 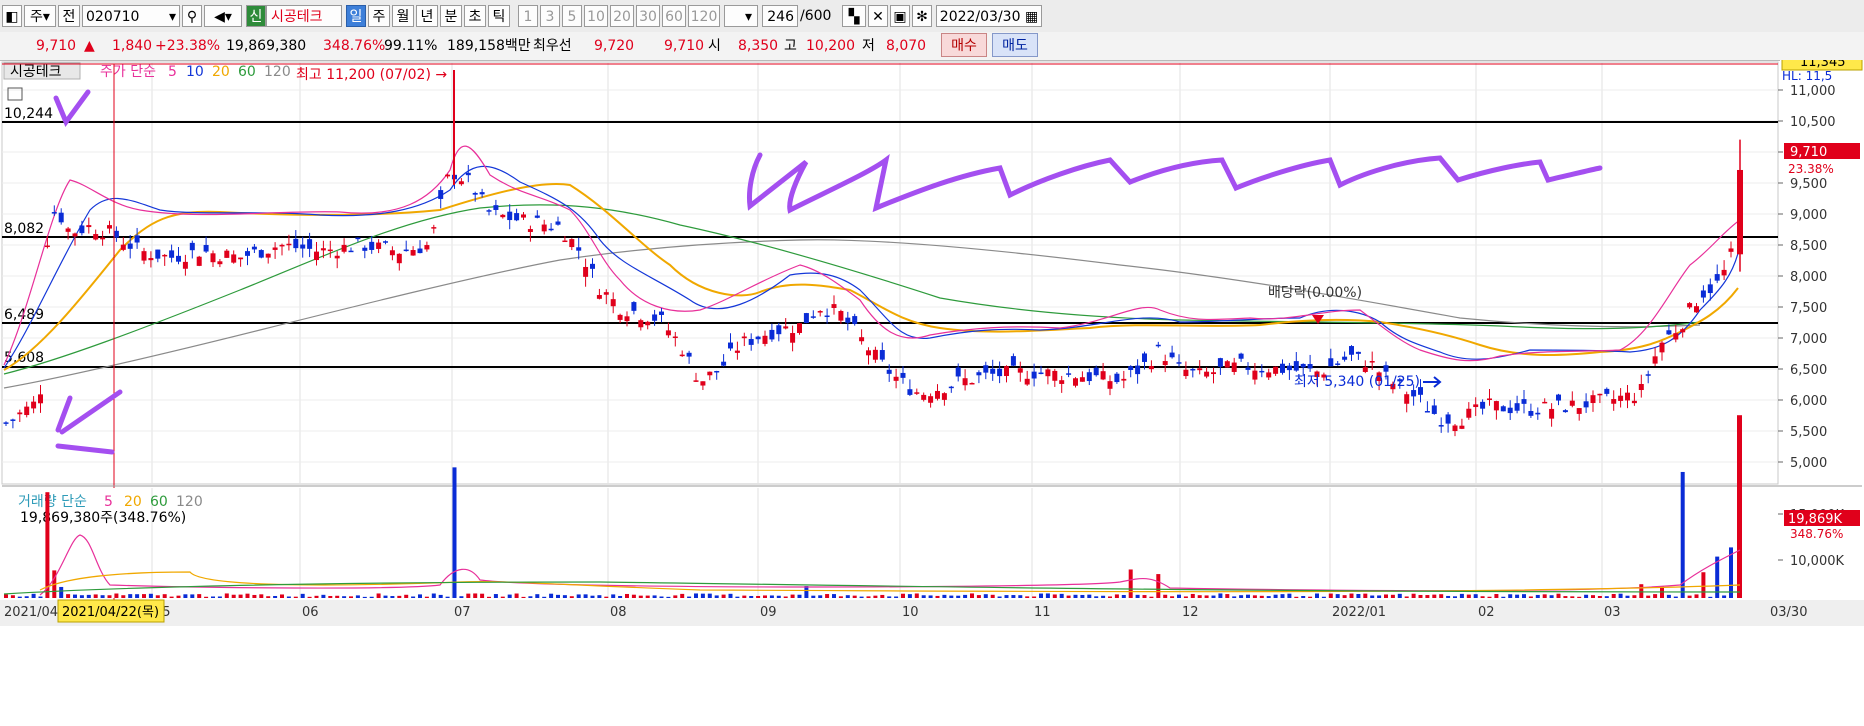 What do you see at coordinates (427, 16) in the screenshot?
I see `tab-year: 년` at bounding box center [427, 16].